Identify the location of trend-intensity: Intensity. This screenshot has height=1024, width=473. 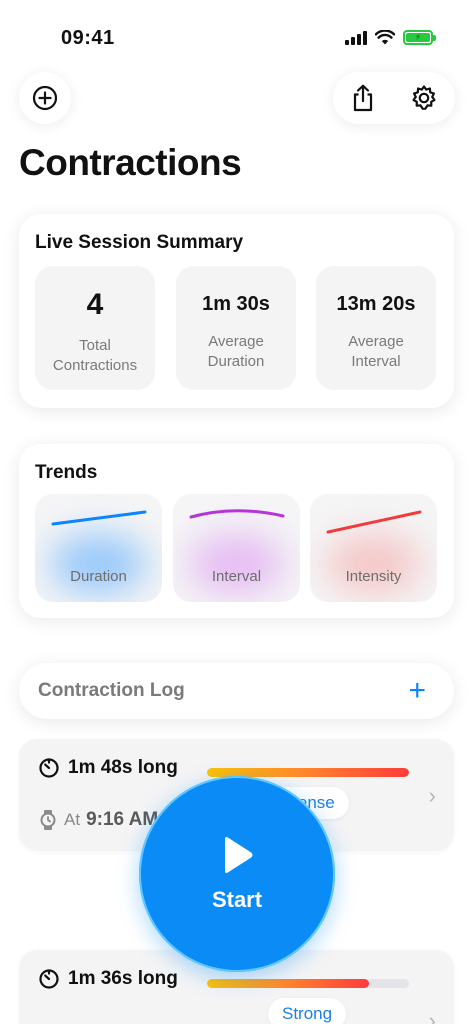
(373, 548).